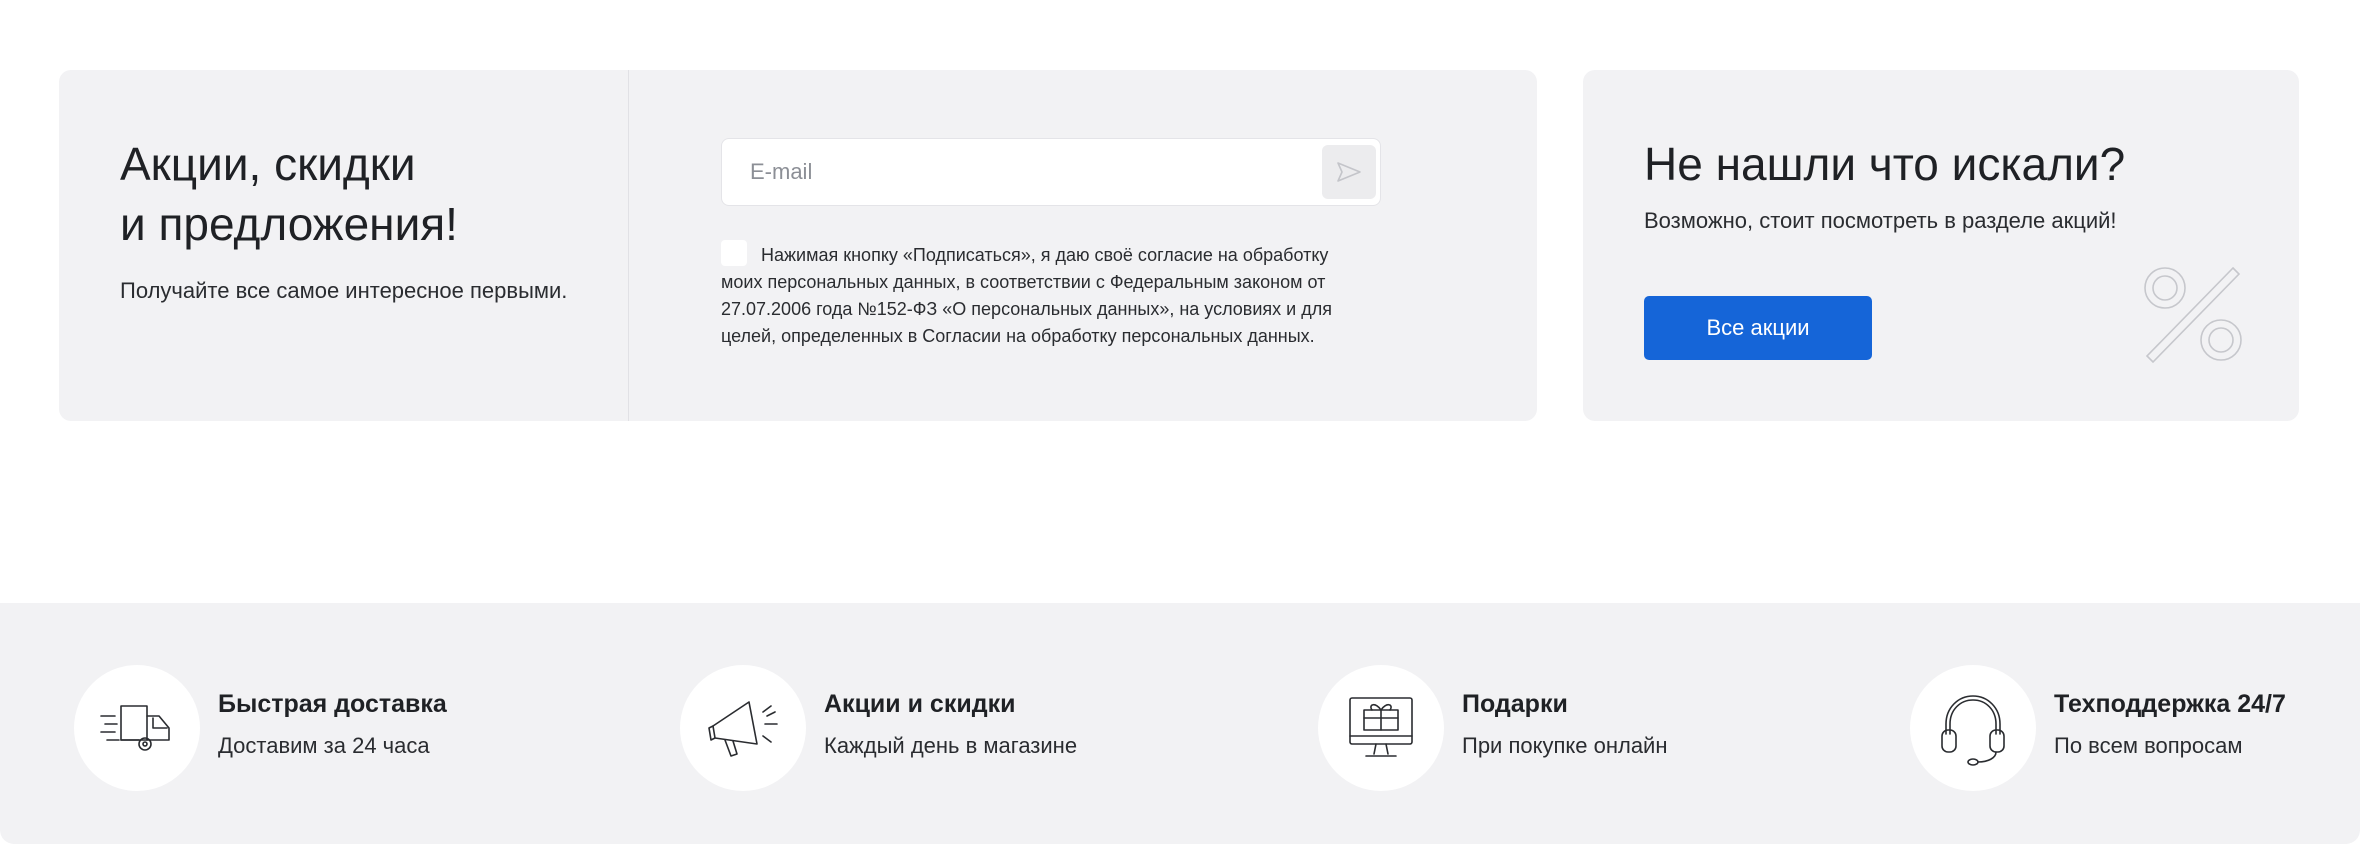  What do you see at coordinates (2170, 703) in the screenshot?
I see `feature-title: Техподдержка 24/7` at bounding box center [2170, 703].